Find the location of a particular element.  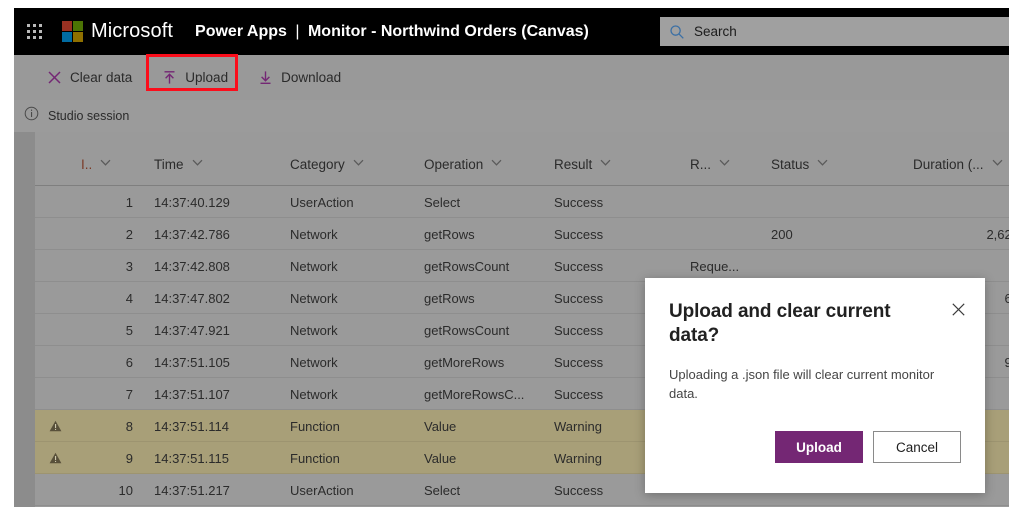

cell-time: 14:37:47.921 is located at coordinates (192, 330).